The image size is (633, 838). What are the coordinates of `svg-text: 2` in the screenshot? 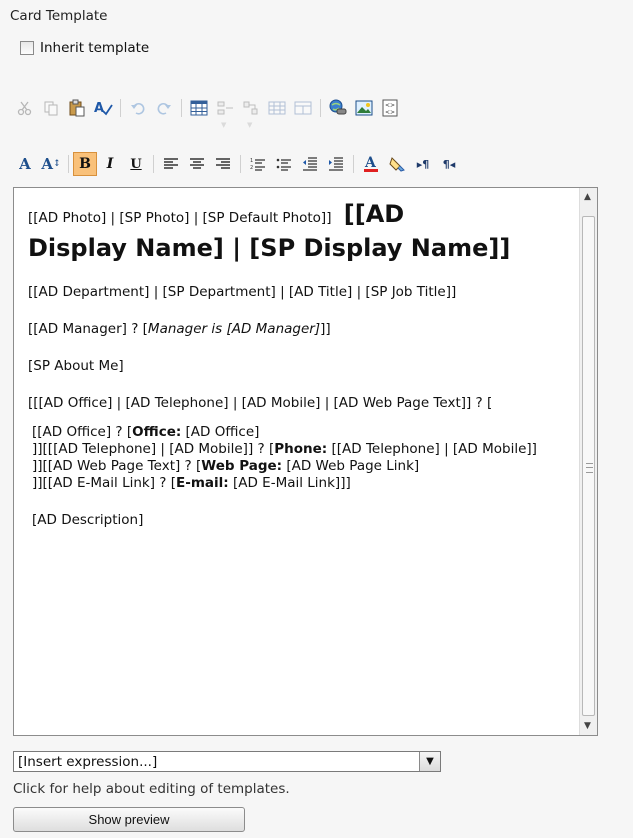 It's located at (251, 168).